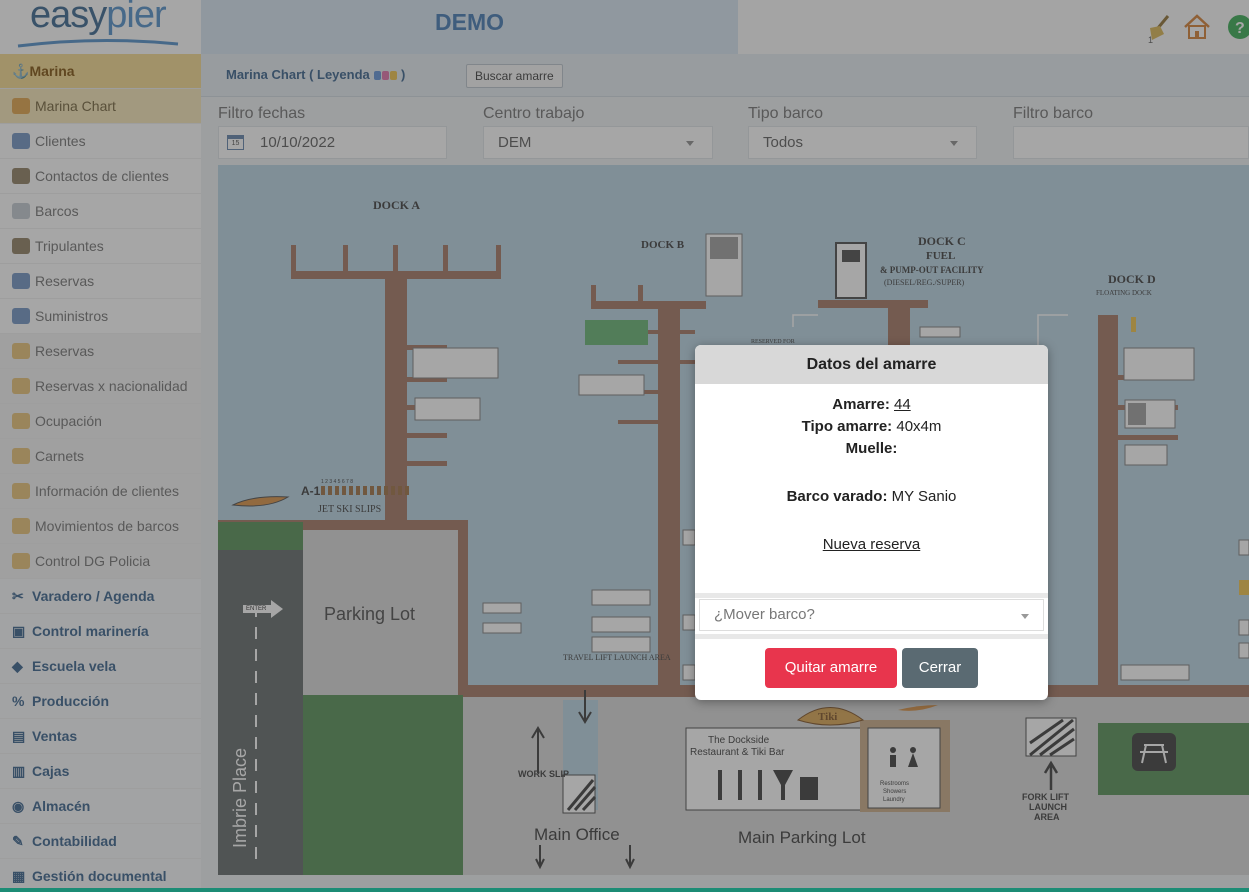  What do you see at coordinates (871, 615) in the screenshot?
I see `move-boat-select: ¿Mover barco?` at bounding box center [871, 615].